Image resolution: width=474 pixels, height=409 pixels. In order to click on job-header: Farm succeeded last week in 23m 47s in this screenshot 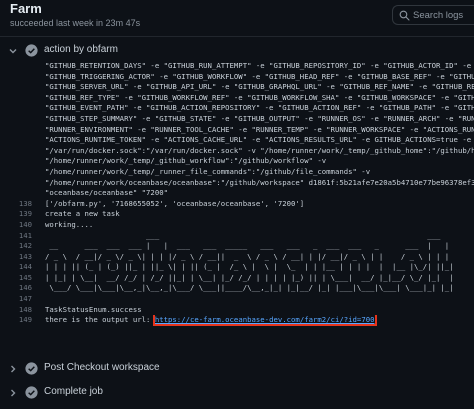, I will do `click(237, 16)`.